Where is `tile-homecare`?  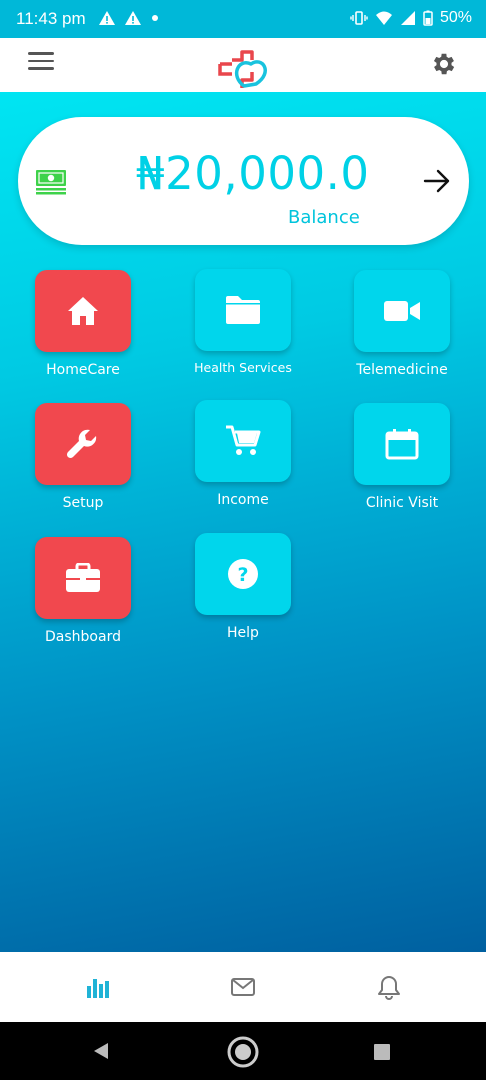
tile-homecare is located at coordinates (83, 311).